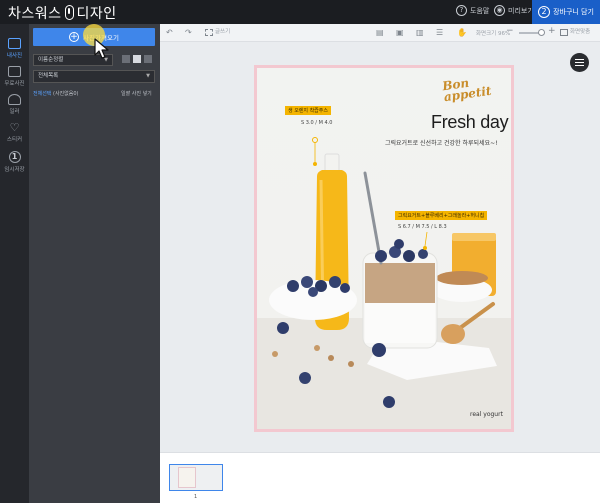 This screenshot has height=503, width=600. I want to click on select-all-label: 전체선택, so click(42, 94).